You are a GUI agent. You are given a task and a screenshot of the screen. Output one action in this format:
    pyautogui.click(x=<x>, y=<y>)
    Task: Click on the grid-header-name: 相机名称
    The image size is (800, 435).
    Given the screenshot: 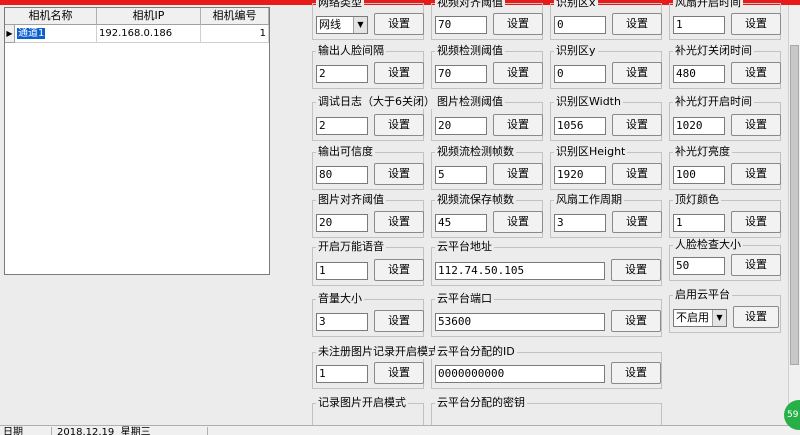 What is the action you would take?
    pyautogui.click(x=51, y=16)
    